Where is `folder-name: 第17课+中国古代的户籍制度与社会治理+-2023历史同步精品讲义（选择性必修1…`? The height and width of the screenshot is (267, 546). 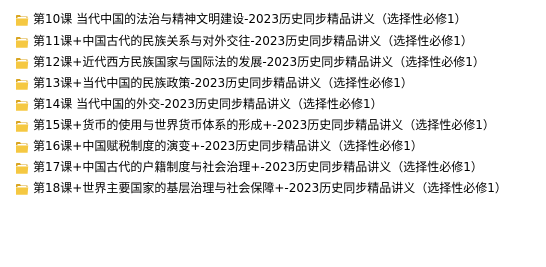 folder-name: 第17课+中国古代的户籍制度与社会治理+-2023历史同步精品讲义（选择性必修1… is located at coordinates (258, 167).